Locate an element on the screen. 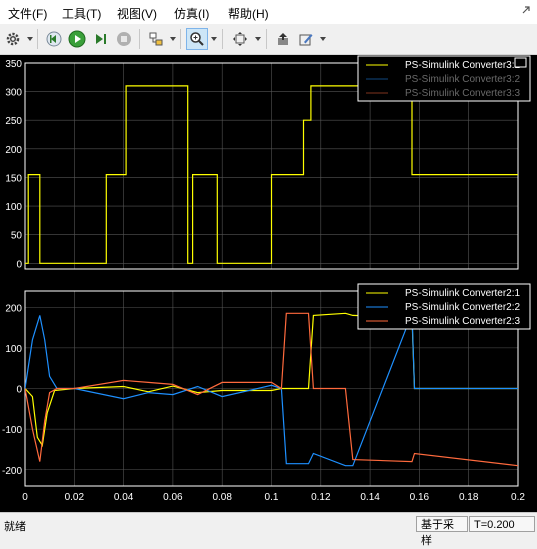 This screenshot has width=537, height=549. fit-dropdown-icon is located at coordinates (258, 39).